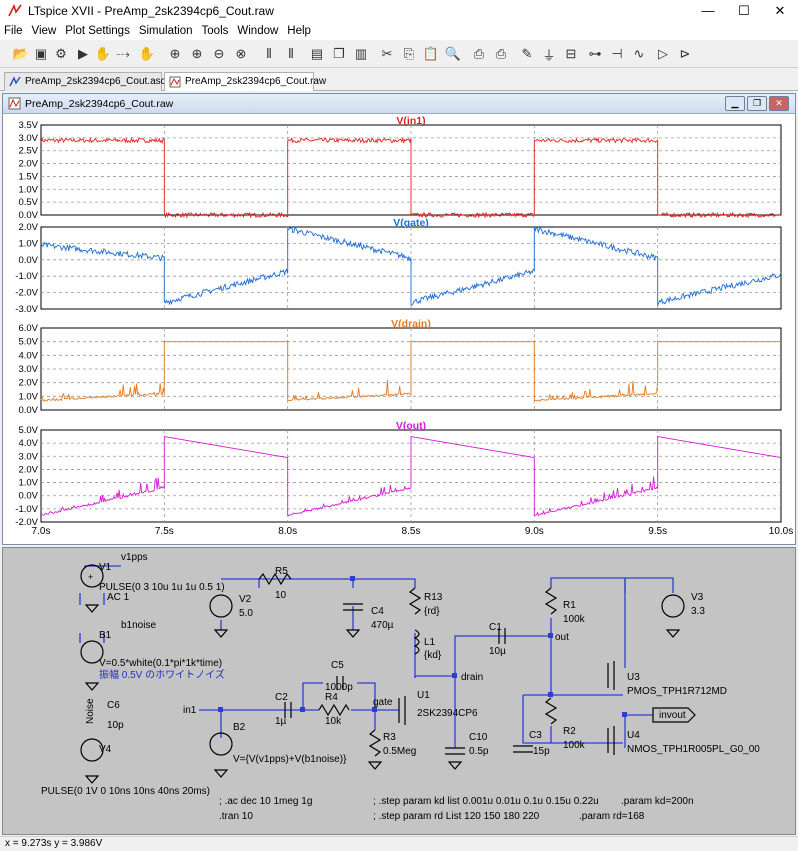 Image resolution: width=798 pixels, height=851 pixels. Describe the element at coordinates (215, 31) in the screenshot. I see `menu-tools: Tools` at that location.